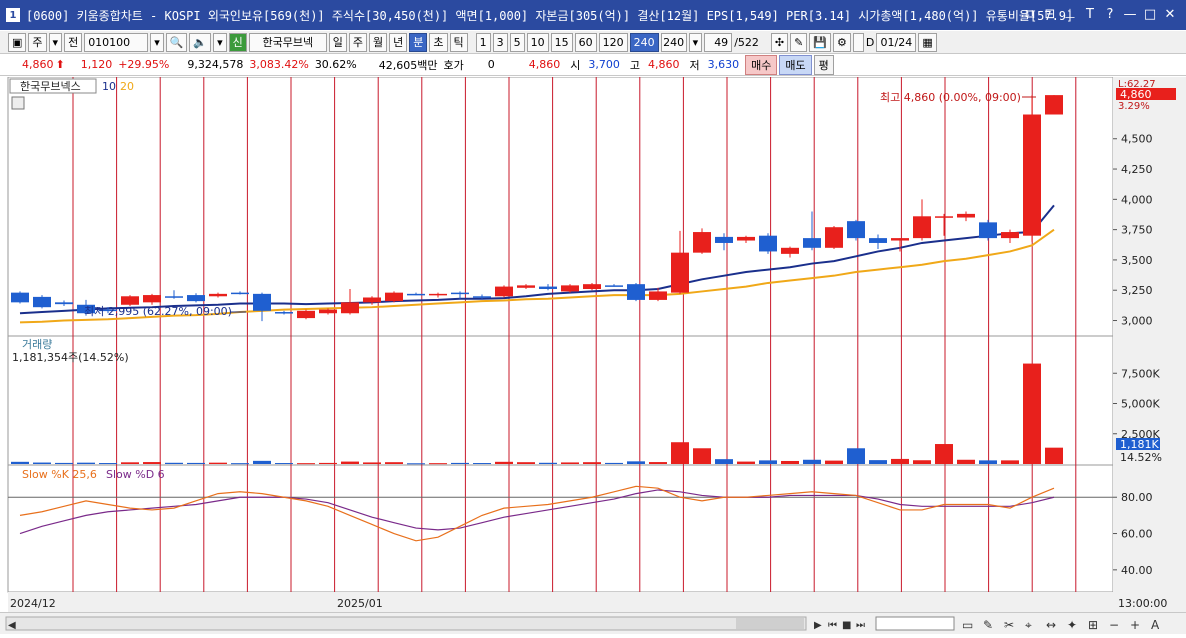  I want to click on pen-icon: ✎, so click(988, 625).